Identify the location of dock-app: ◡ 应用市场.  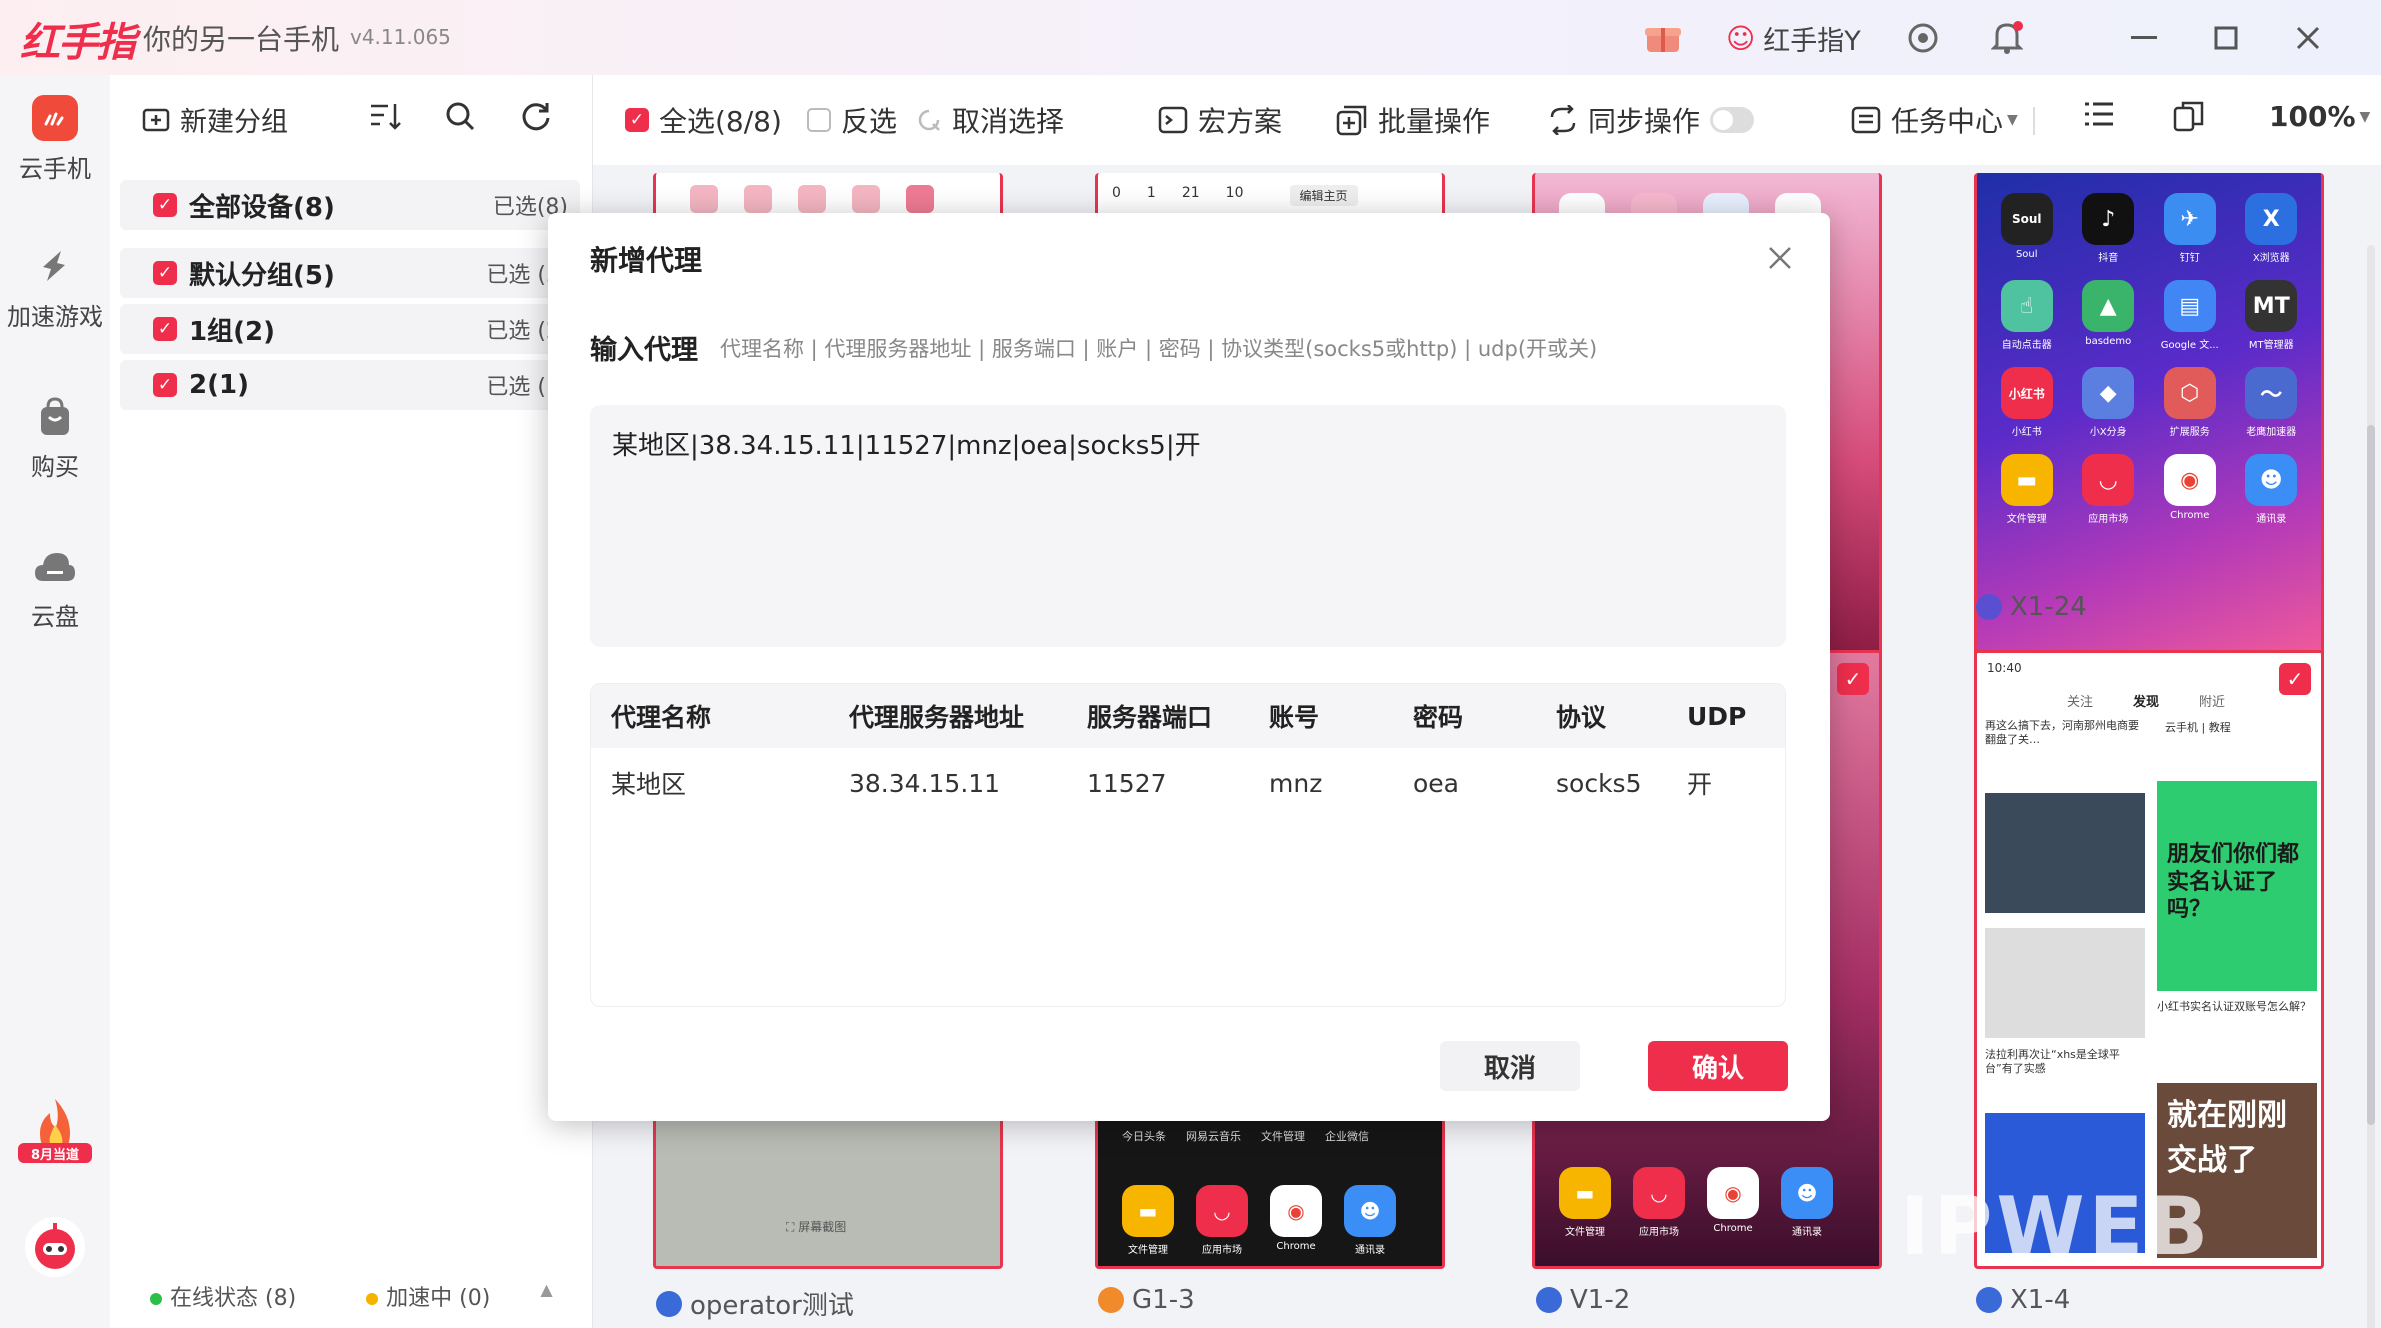
(1222, 1220).